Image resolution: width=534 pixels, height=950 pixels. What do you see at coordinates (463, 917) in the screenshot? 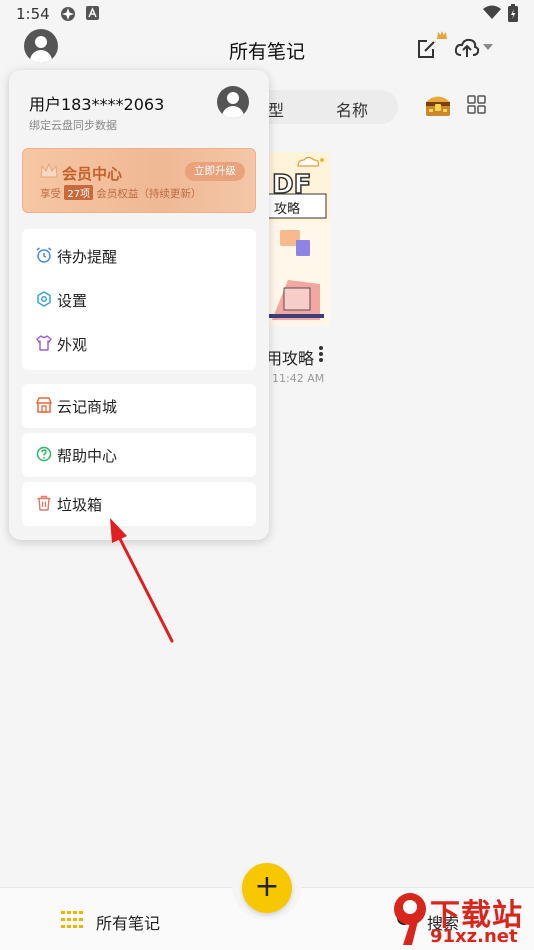
I see `site-watermark: 下载站 91xz.net` at bounding box center [463, 917].